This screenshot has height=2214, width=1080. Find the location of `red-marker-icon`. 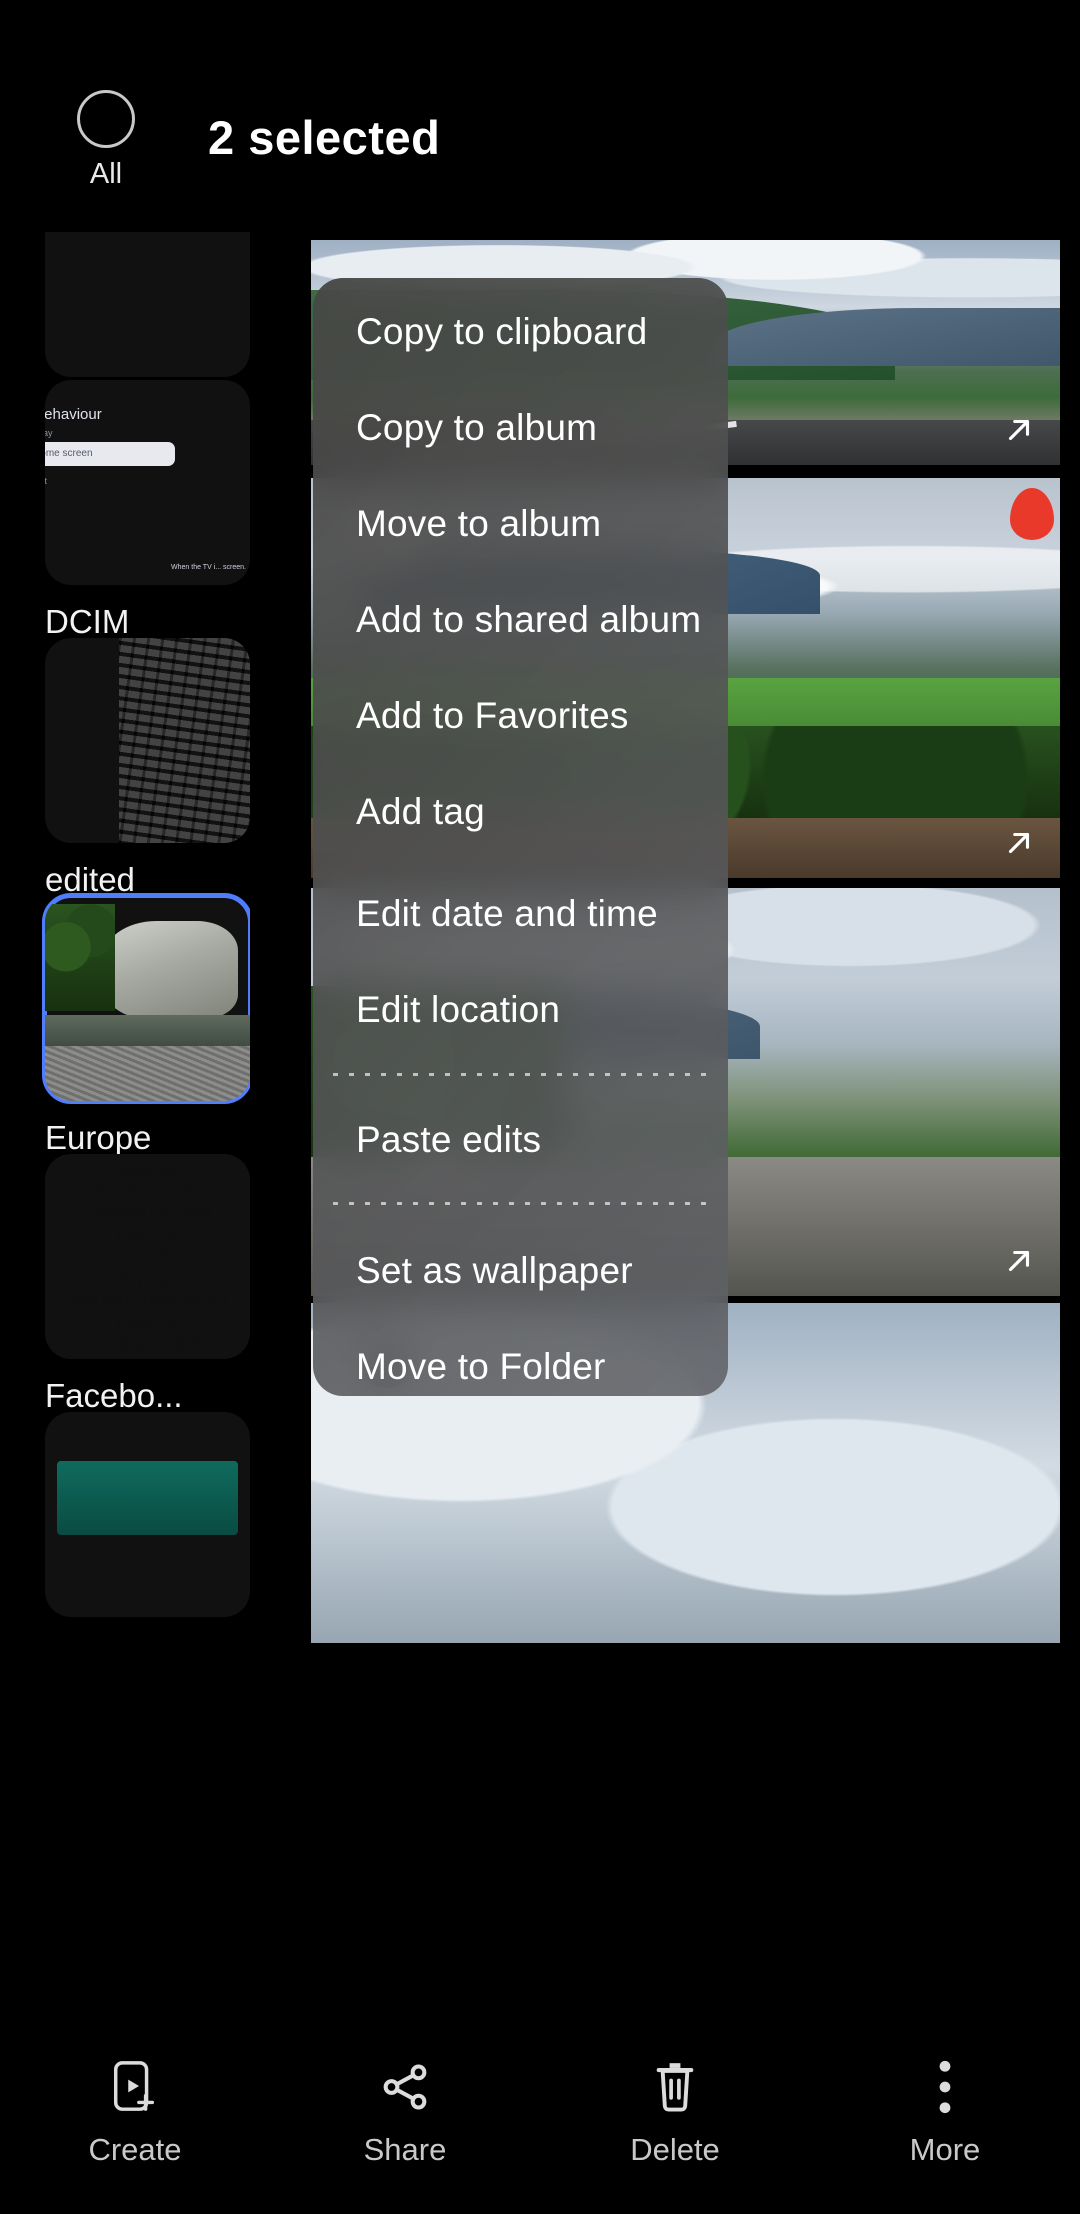

red-marker-icon is located at coordinates (1032, 514).